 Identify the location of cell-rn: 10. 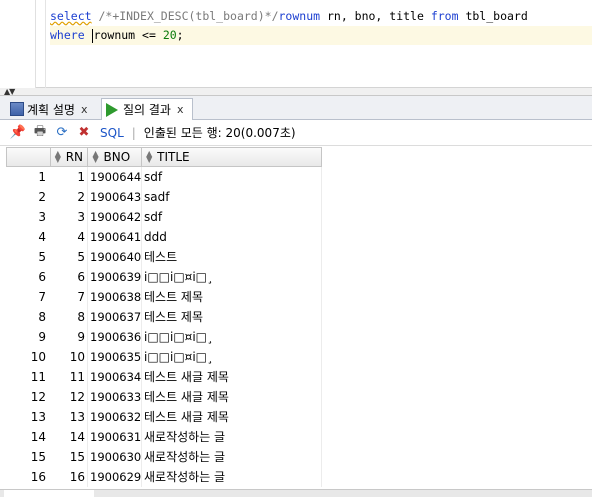
(69, 357).